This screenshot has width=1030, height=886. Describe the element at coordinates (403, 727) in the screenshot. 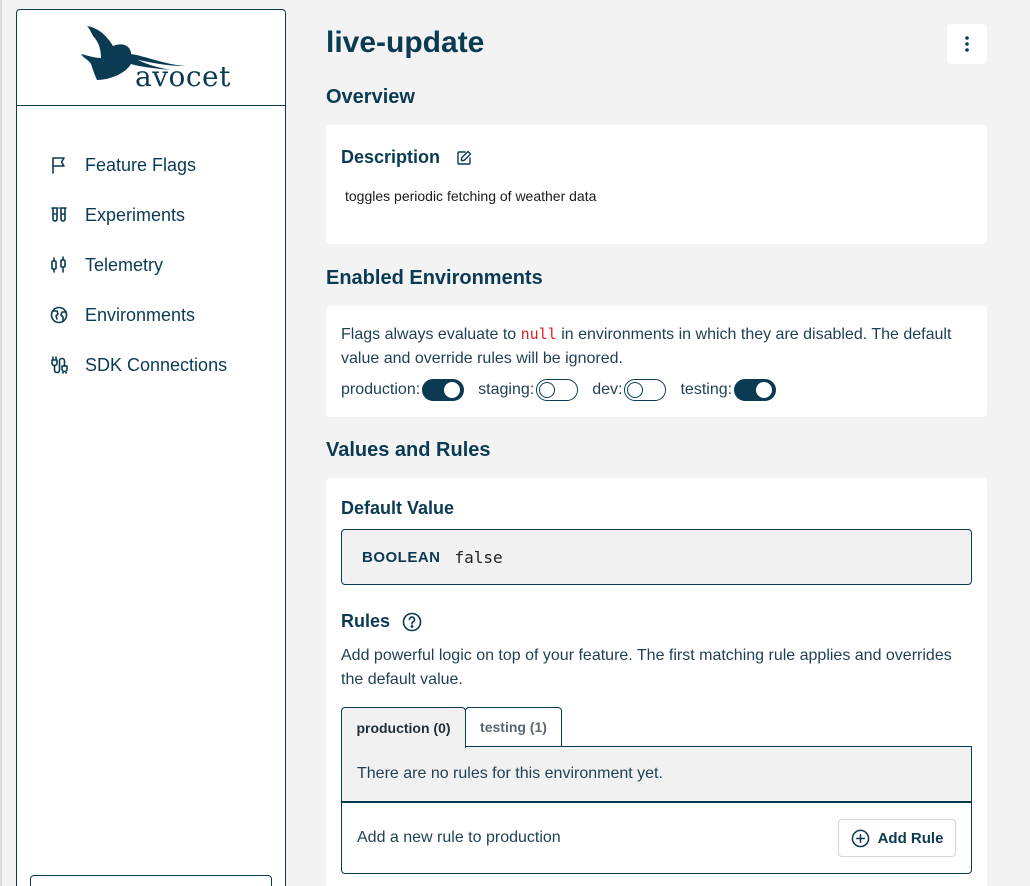

I see `tab-production: production (0)` at that location.